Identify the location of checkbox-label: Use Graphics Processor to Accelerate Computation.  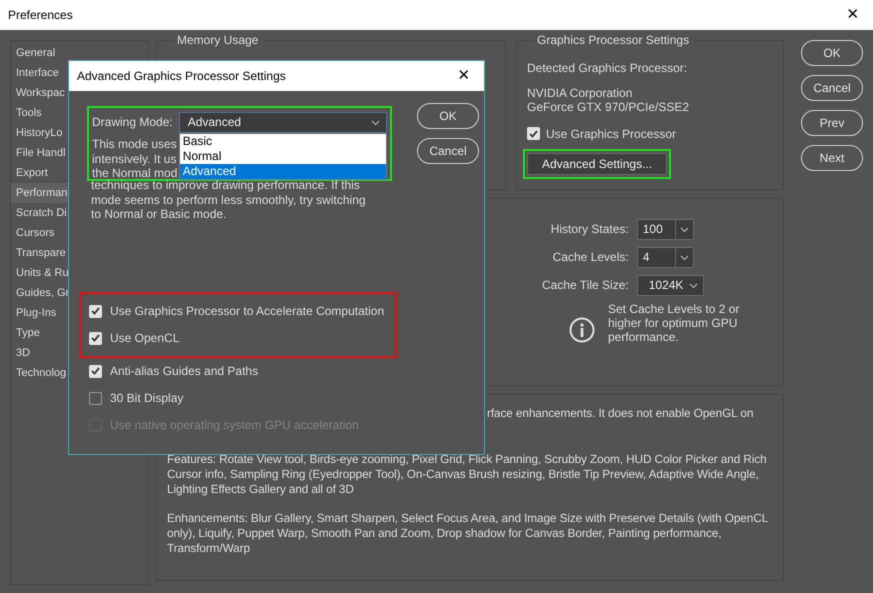
(247, 311).